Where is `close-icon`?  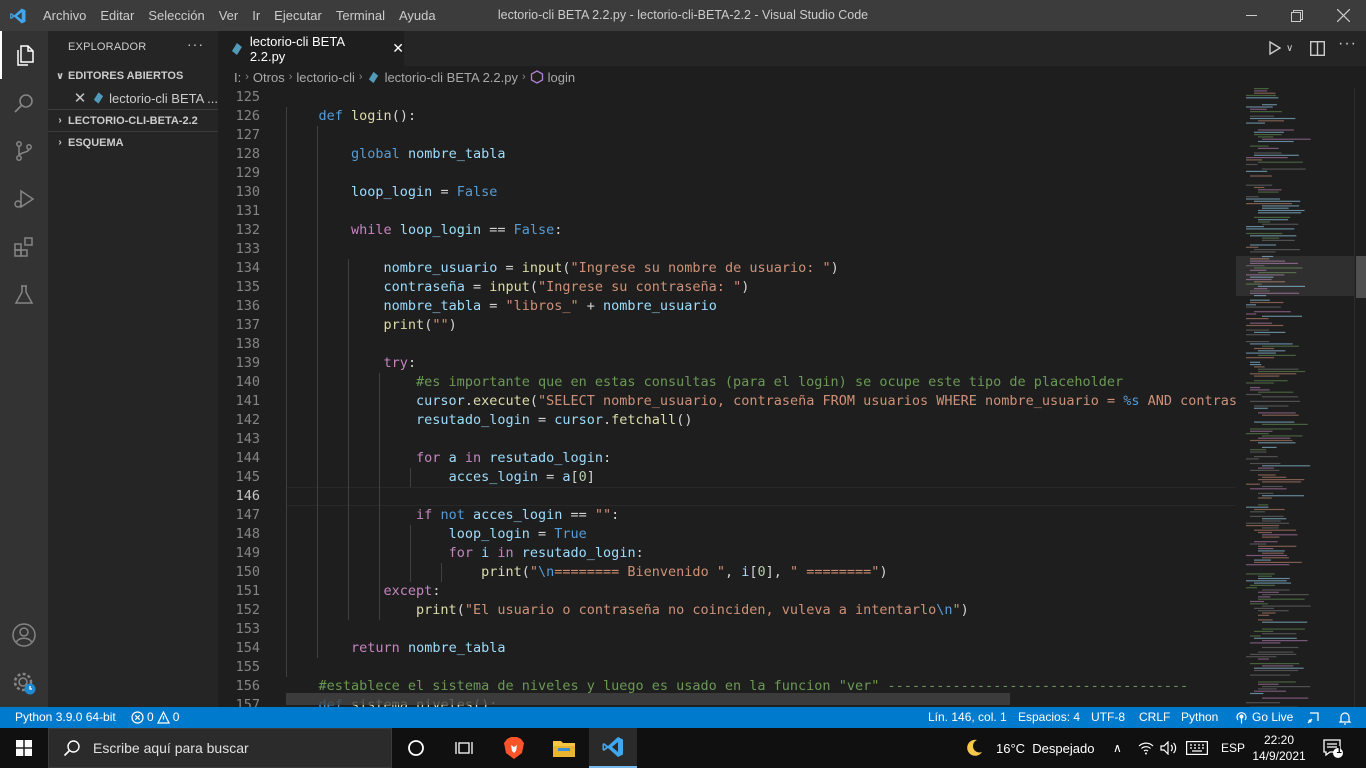 close-icon is located at coordinates (1343, 15).